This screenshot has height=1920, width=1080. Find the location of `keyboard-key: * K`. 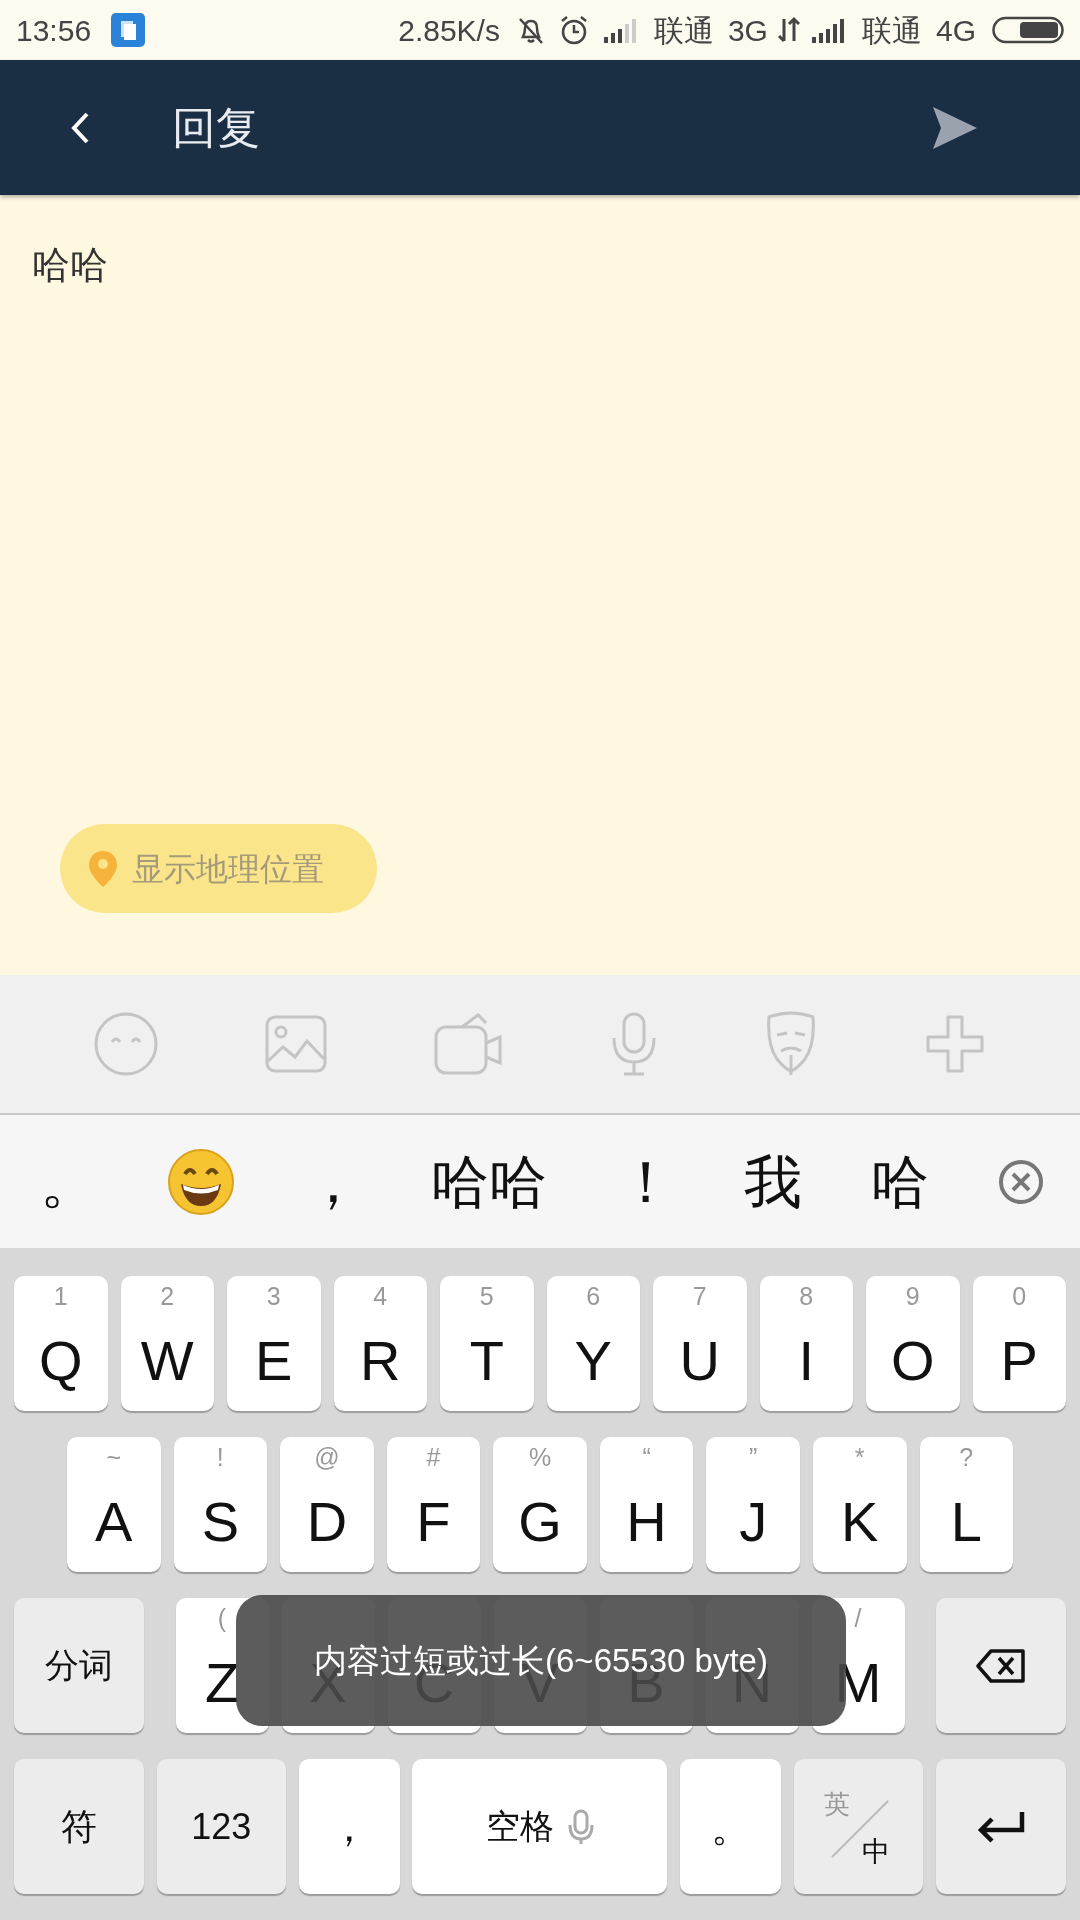

keyboard-key: * K is located at coordinates (859, 1504).